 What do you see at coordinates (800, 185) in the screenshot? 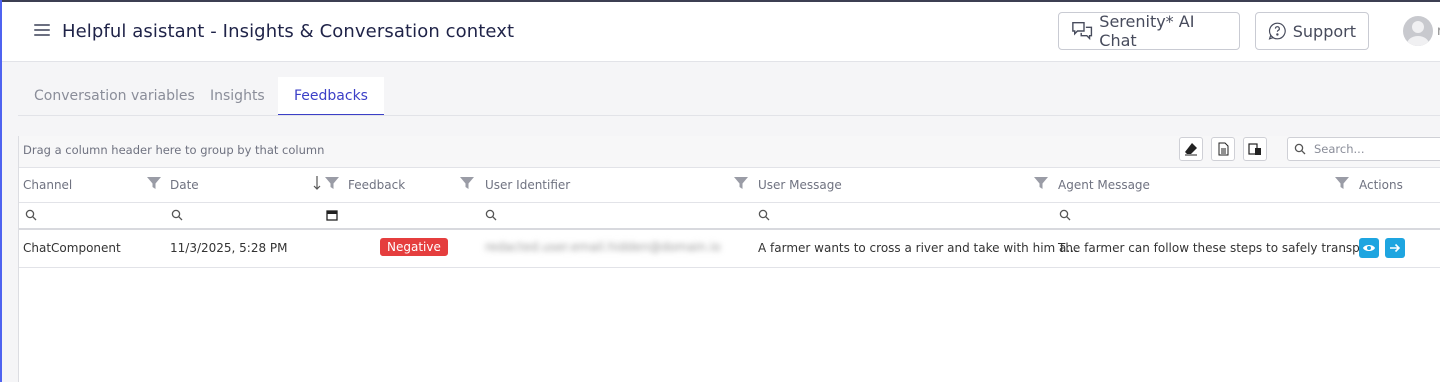
I see `column-header-user-message: User Message` at bounding box center [800, 185].